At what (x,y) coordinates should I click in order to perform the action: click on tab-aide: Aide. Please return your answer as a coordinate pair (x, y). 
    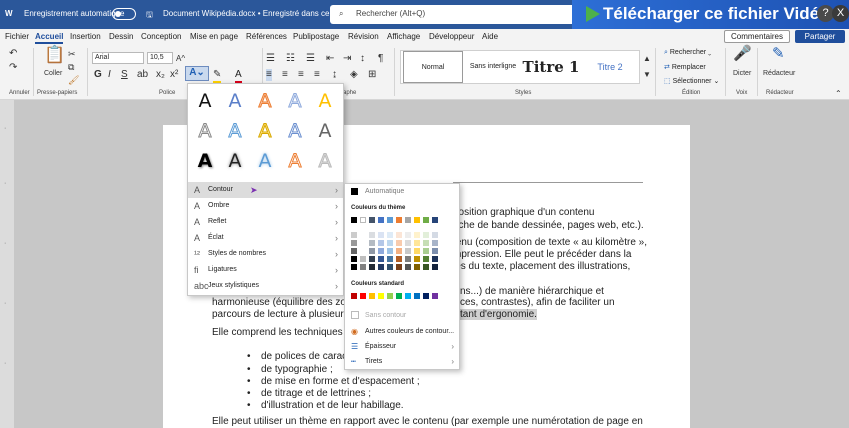
    Looking at the image, I should click on (490, 36).